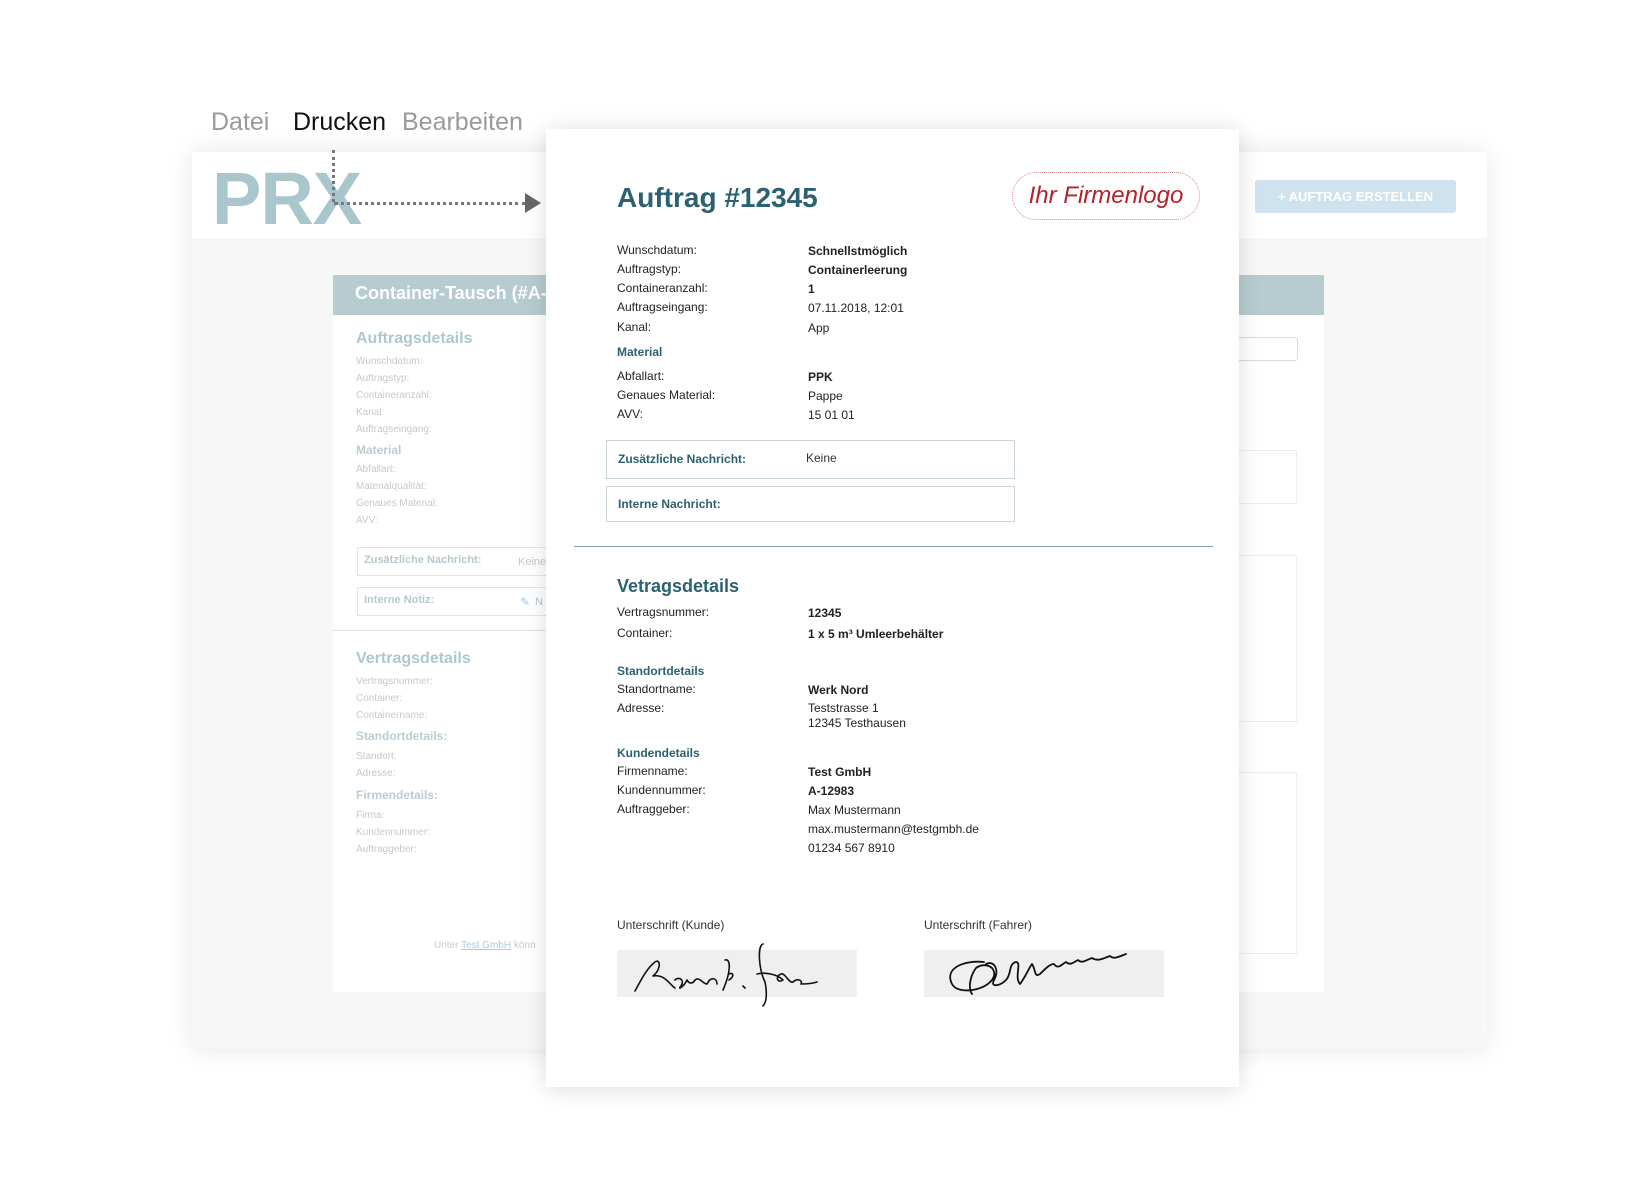 This screenshot has width=1649, height=1197. Describe the element at coordinates (339, 122) in the screenshot. I see `menu-print: Drucken` at that location.